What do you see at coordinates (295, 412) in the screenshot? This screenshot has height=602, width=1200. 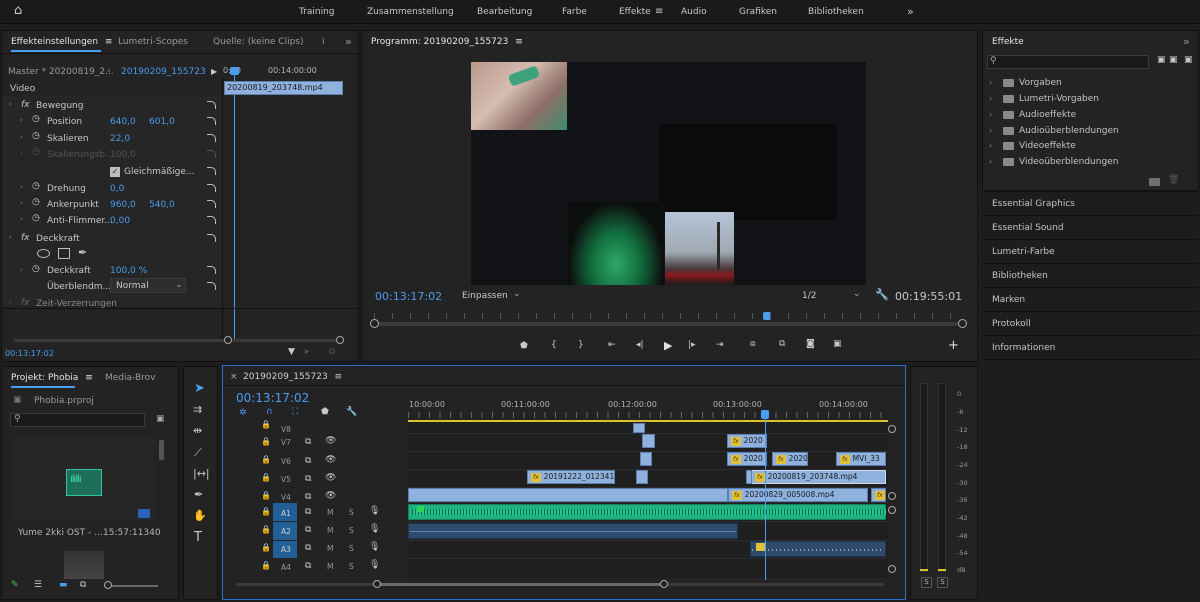 I see `linked-select-icon: ⛶` at bounding box center [295, 412].